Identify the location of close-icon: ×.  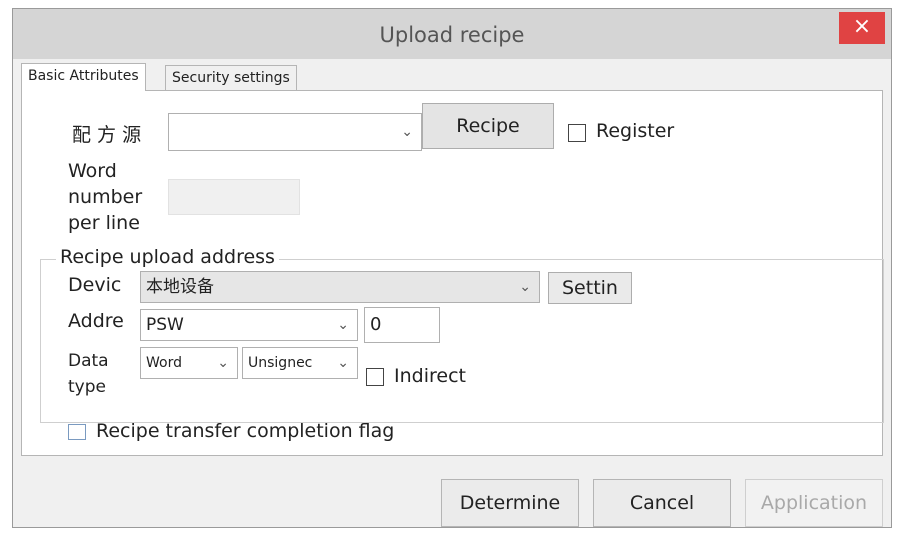
(862, 26).